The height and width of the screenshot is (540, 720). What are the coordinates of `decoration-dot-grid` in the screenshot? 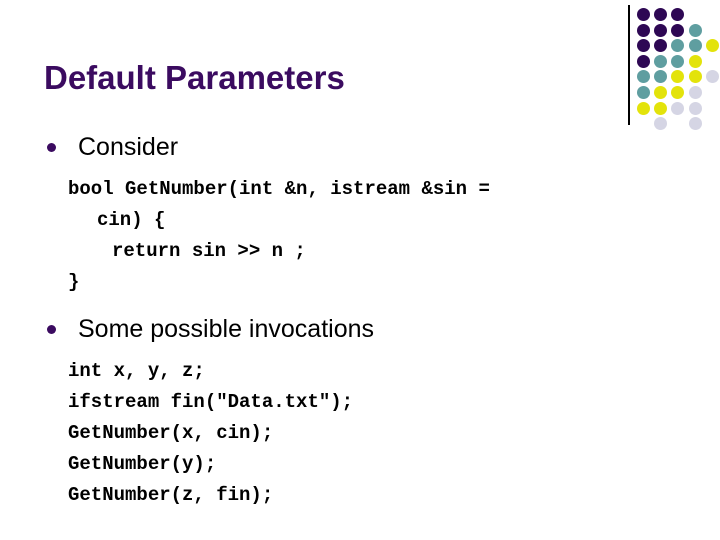 It's located at (673, 65).